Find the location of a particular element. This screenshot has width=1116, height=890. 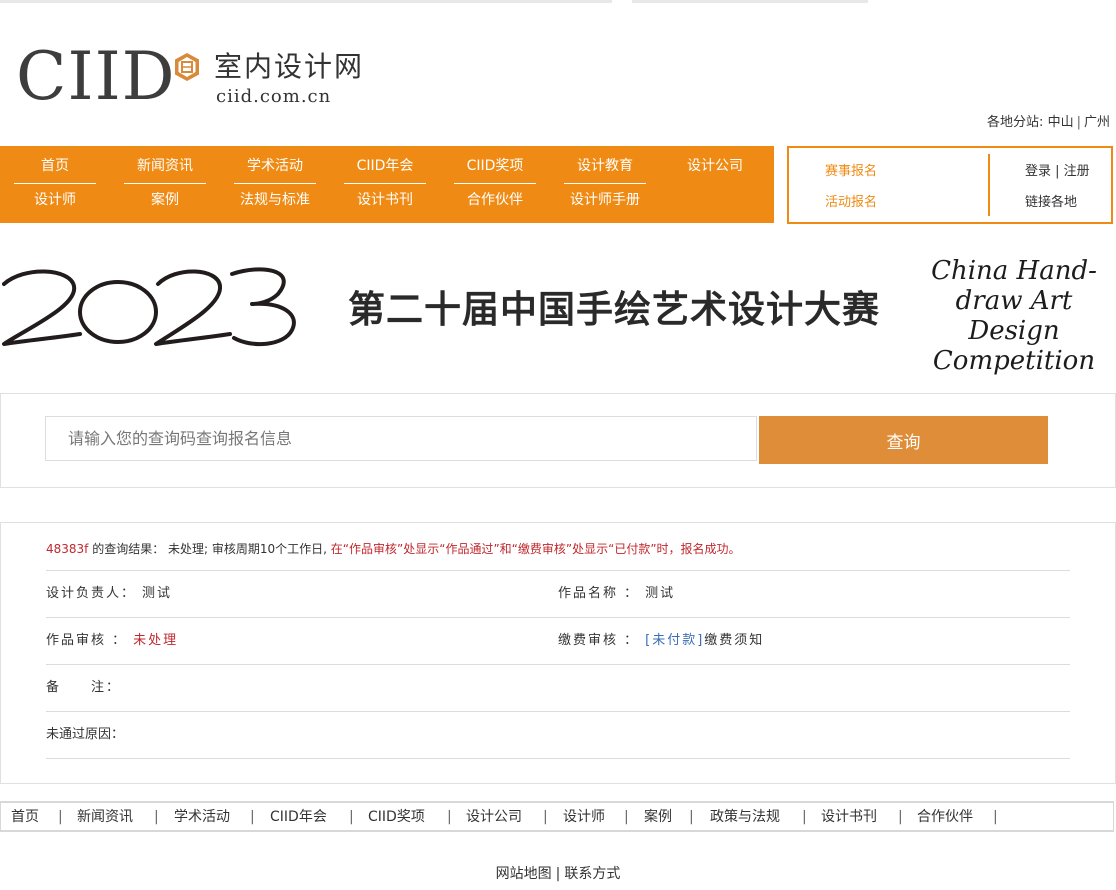

footer-link-companies: 设计公司 is located at coordinates (494, 817).